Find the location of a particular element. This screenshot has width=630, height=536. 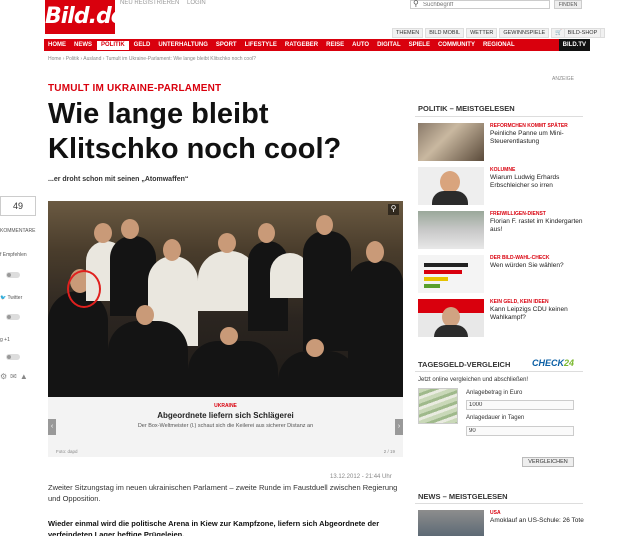

zoom-icon: ⚲ is located at coordinates (393, 209).